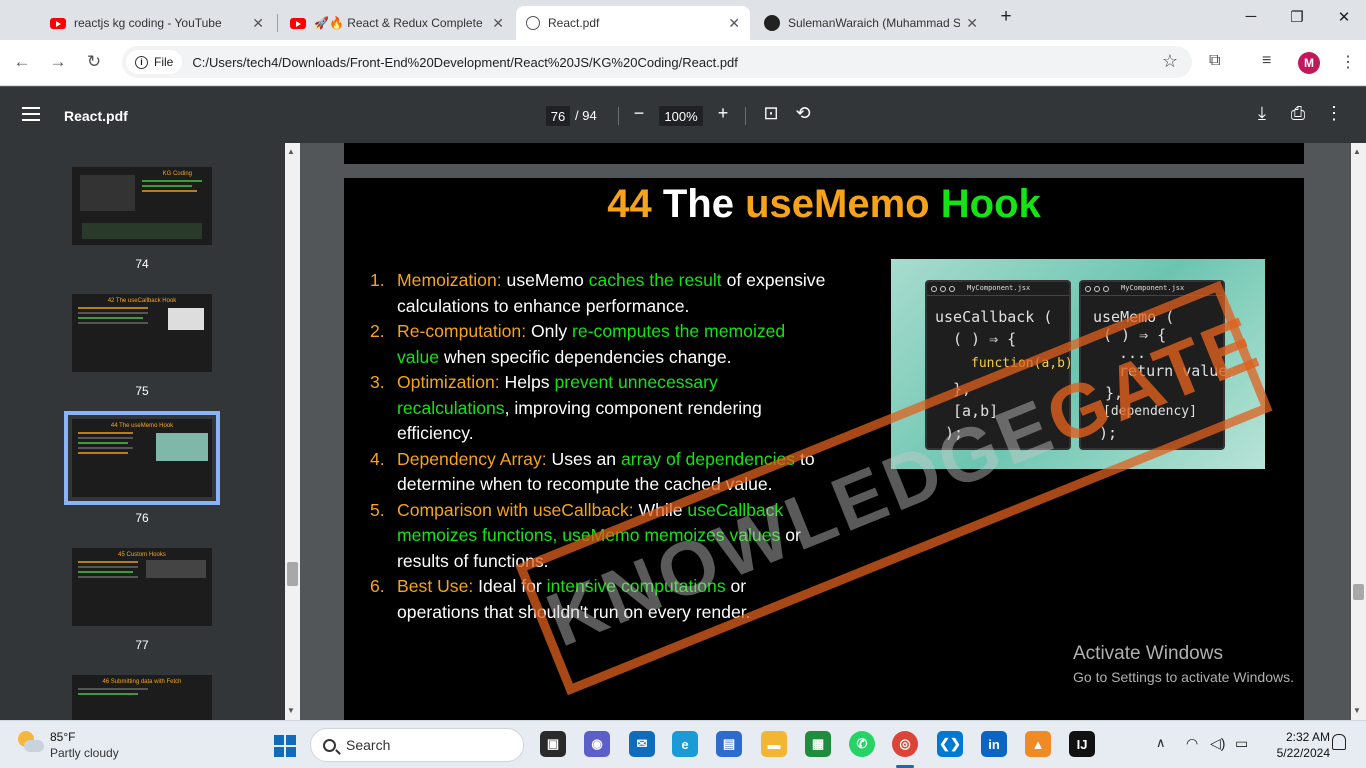 The width and height of the screenshot is (1366, 768). What do you see at coordinates (681, 116) in the screenshot?
I see `zoom-input: 100%` at bounding box center [681, 116].